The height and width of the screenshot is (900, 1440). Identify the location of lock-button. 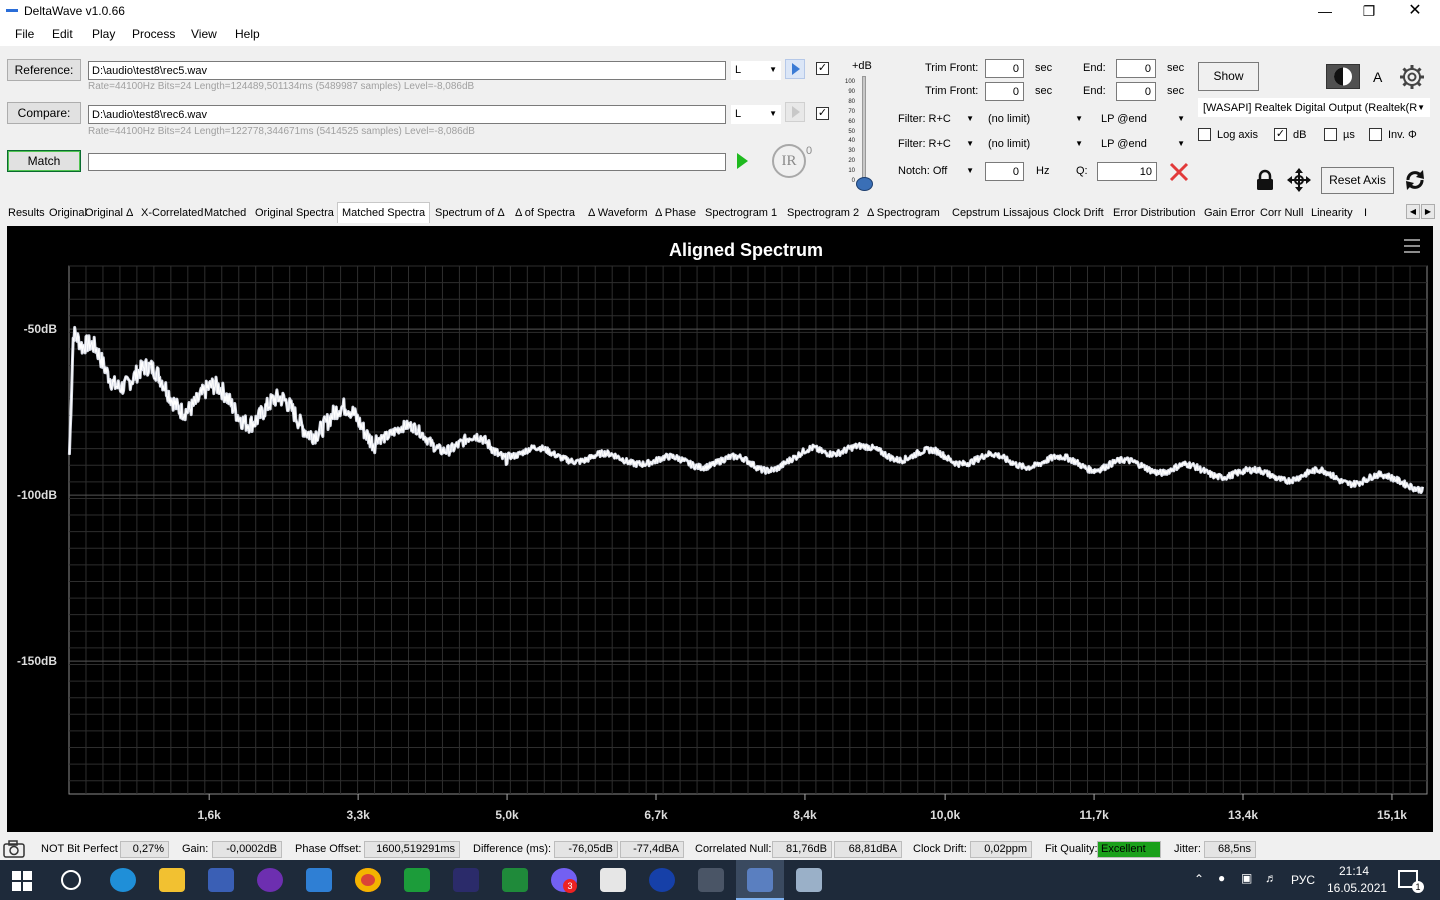
(1265, 180).